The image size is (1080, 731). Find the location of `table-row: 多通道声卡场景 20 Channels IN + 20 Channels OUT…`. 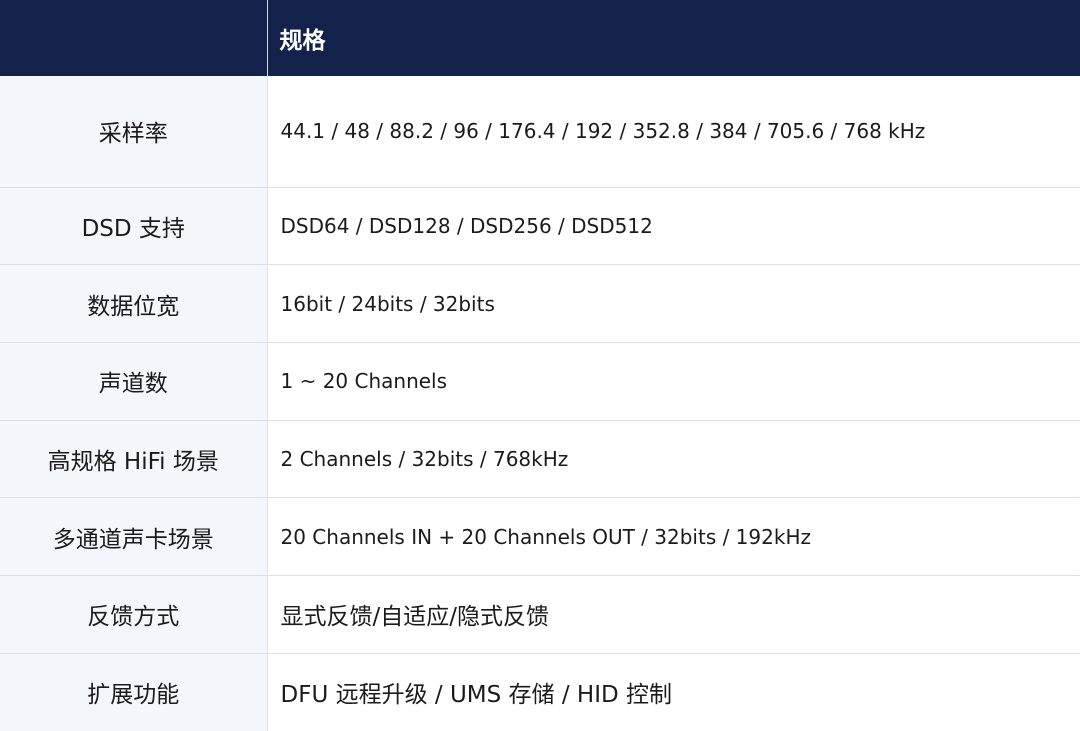

table-row: 多通道声卡场景 20 Channels IN + 20 Channels OUT… is located at coordinates (540, 537).